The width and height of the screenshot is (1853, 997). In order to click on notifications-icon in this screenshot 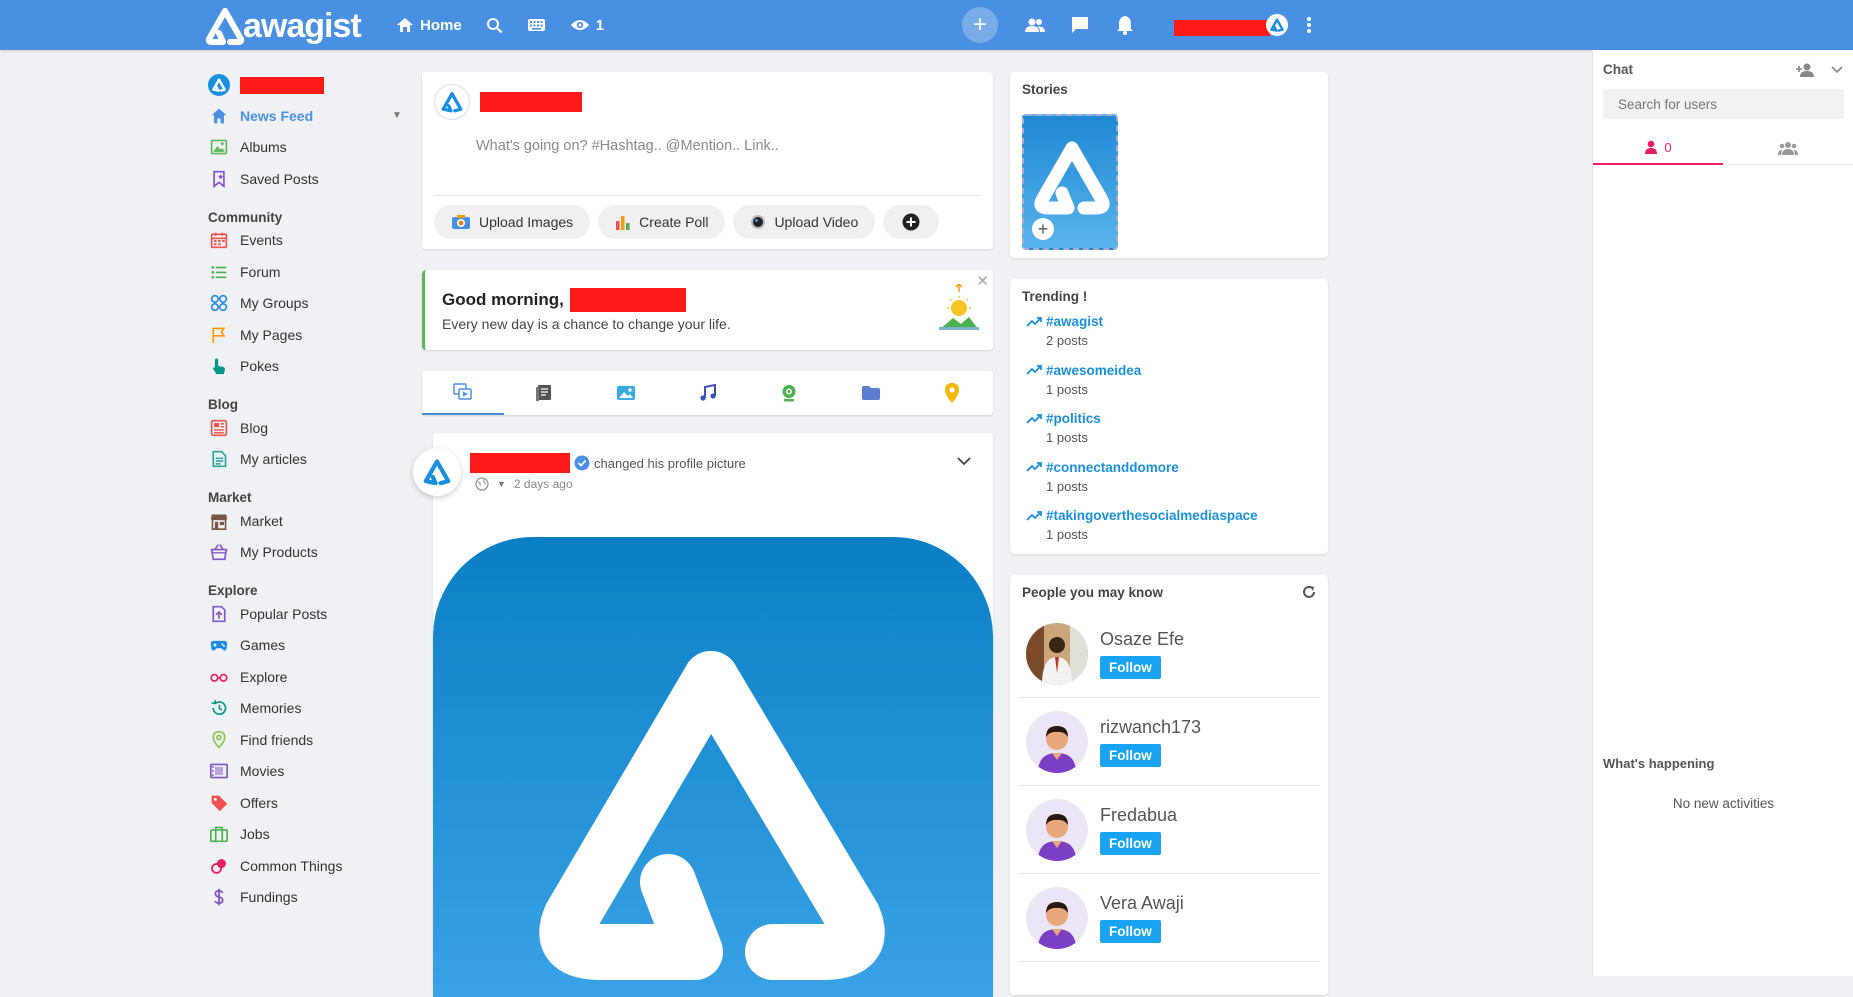, I will do `click(1125, 25)`.